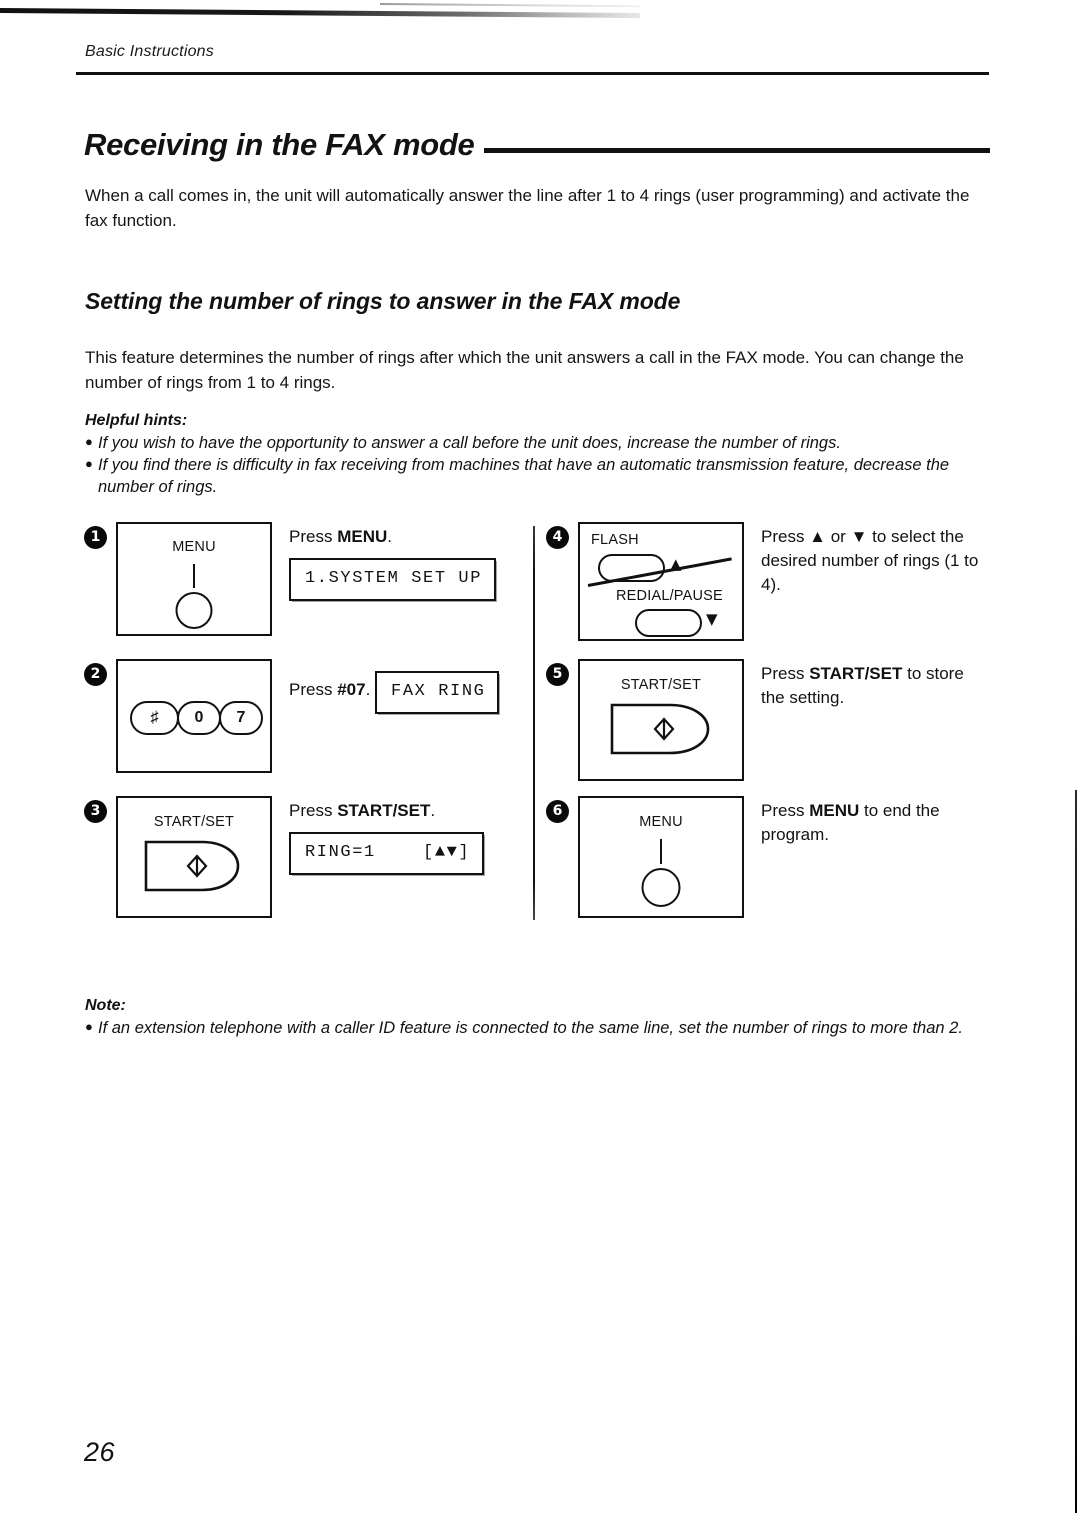 Image resolution: width=1080 pixels, height=1513 pixels. I want to click on column-divider, so click(534, 723).